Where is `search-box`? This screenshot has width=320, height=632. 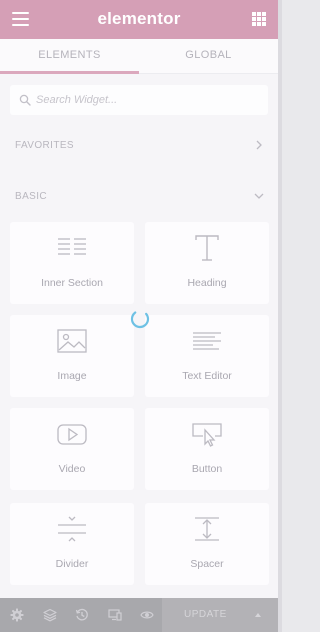
search-box is located at coordinates (139, 100).